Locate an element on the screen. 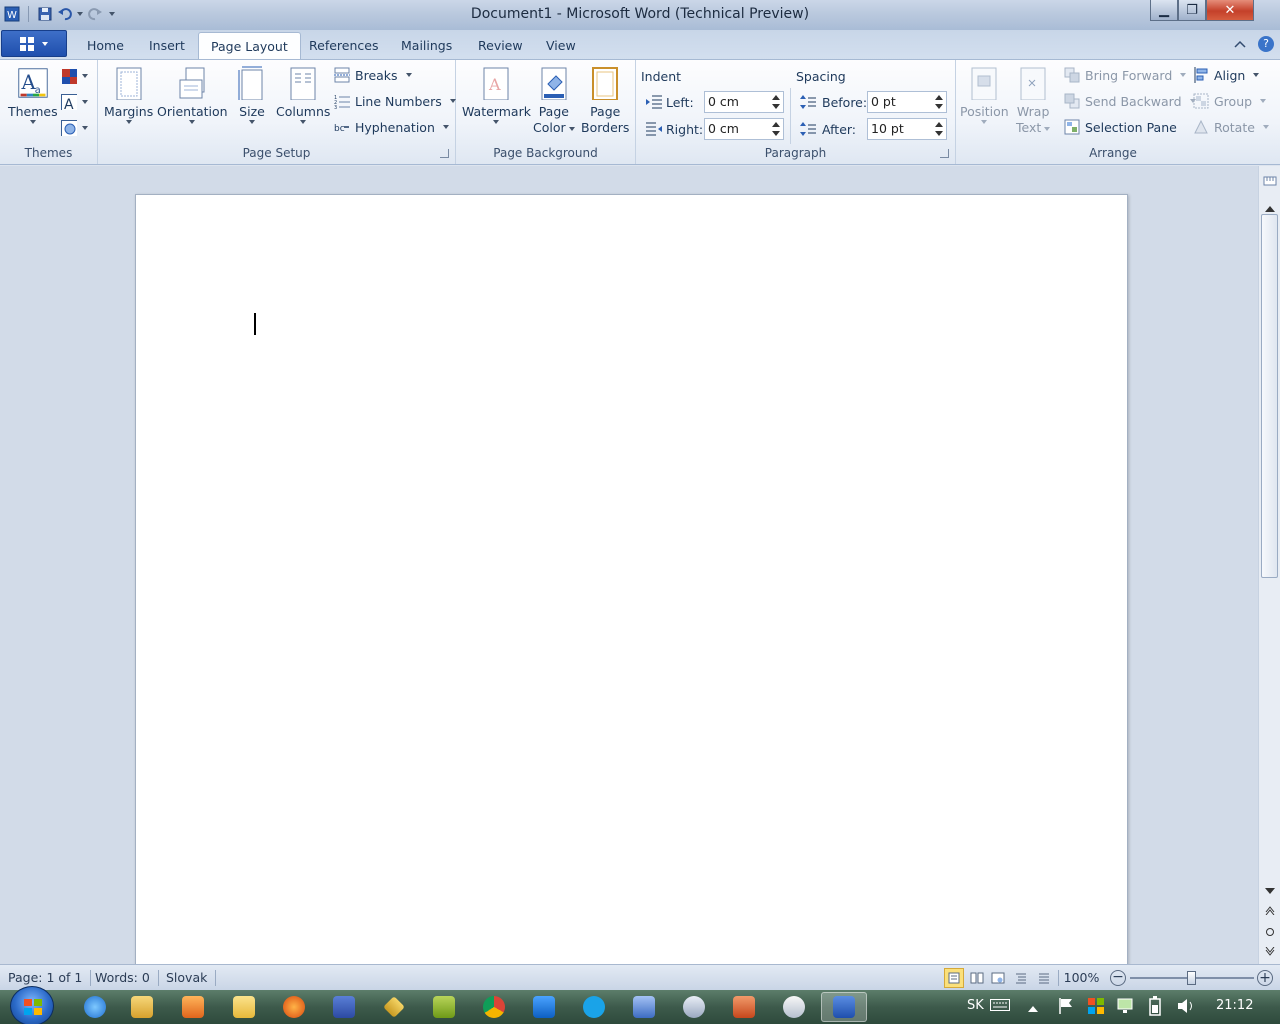 Image resolution: width=1280 pixels, height=1024 pixels. file-menu-arrow-icon is located at coordinates (45, 43).